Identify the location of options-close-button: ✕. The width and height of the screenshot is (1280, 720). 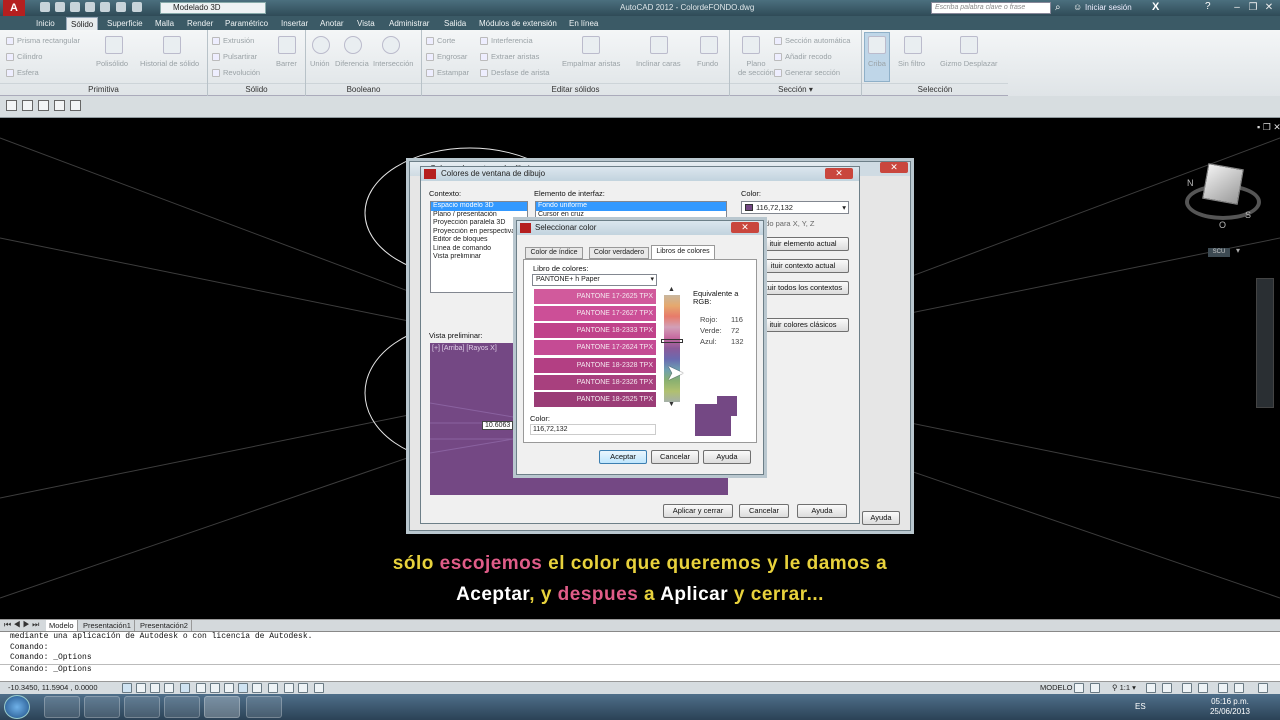
(894, 167).